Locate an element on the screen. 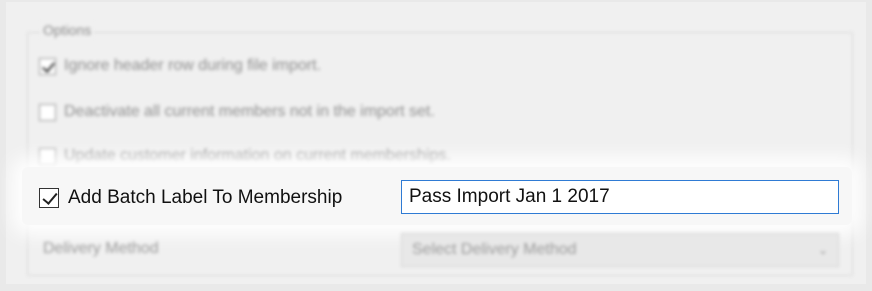 This screenshot has height=291, width=872. delivery-method-select: Select Delivery Method ⌄ is located at coordinates (620, 250).